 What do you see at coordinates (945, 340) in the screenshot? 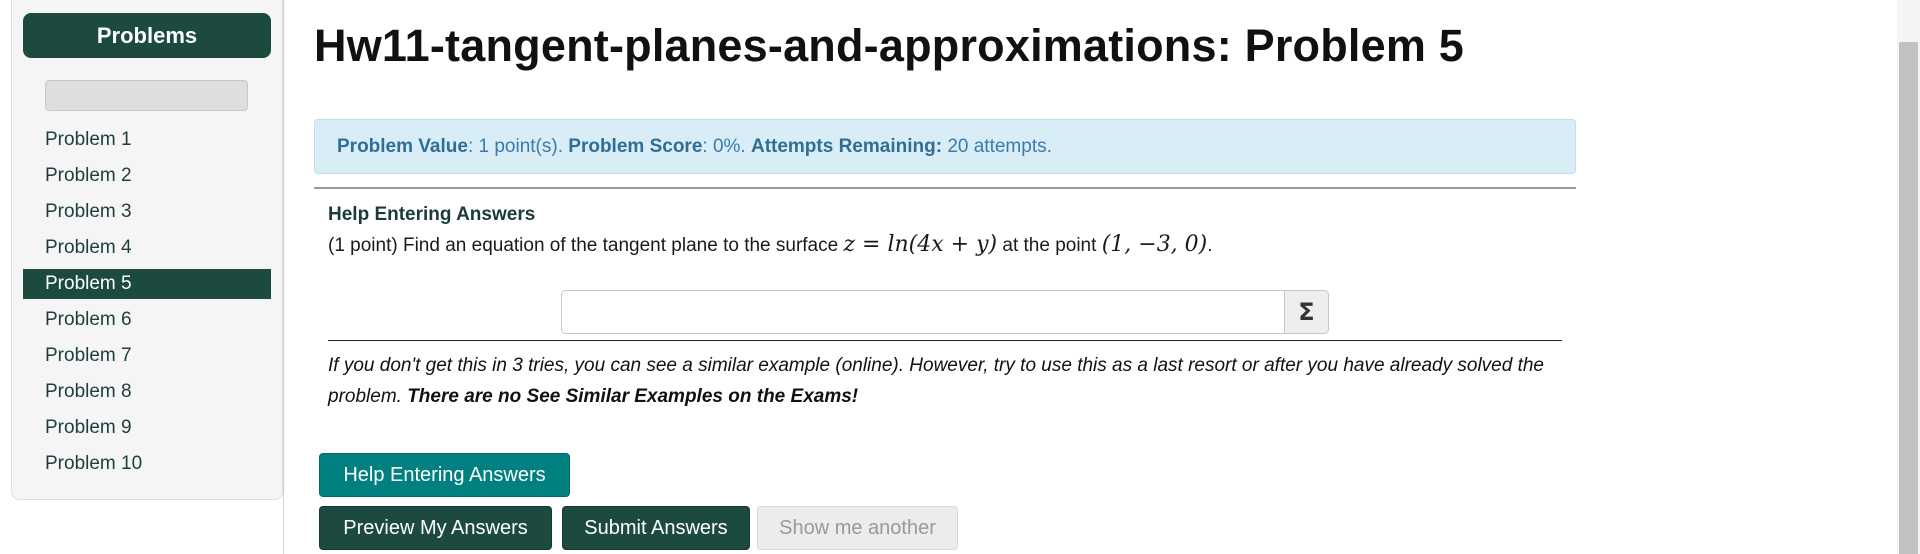
I see `answer-bottom-rule` at bounding box center [945, 340].